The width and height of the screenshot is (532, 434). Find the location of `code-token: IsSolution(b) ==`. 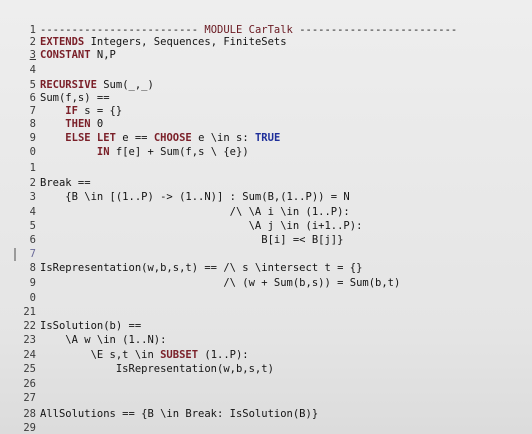

code-token: IsSolution(b) == is located at coordinates (91, 326).